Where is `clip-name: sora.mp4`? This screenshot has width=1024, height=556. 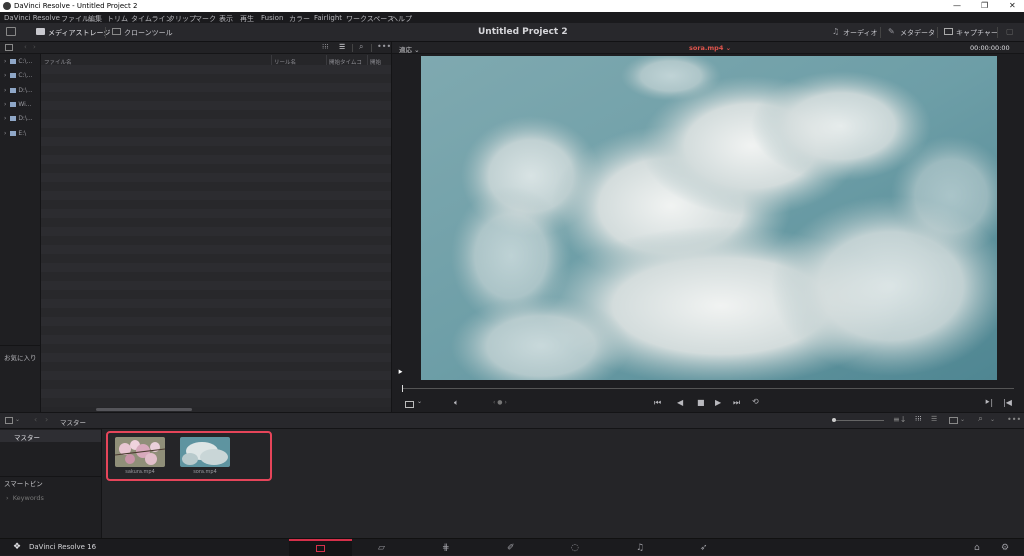
clip-name: sora.mp4 is located at coordinates (205, 472).